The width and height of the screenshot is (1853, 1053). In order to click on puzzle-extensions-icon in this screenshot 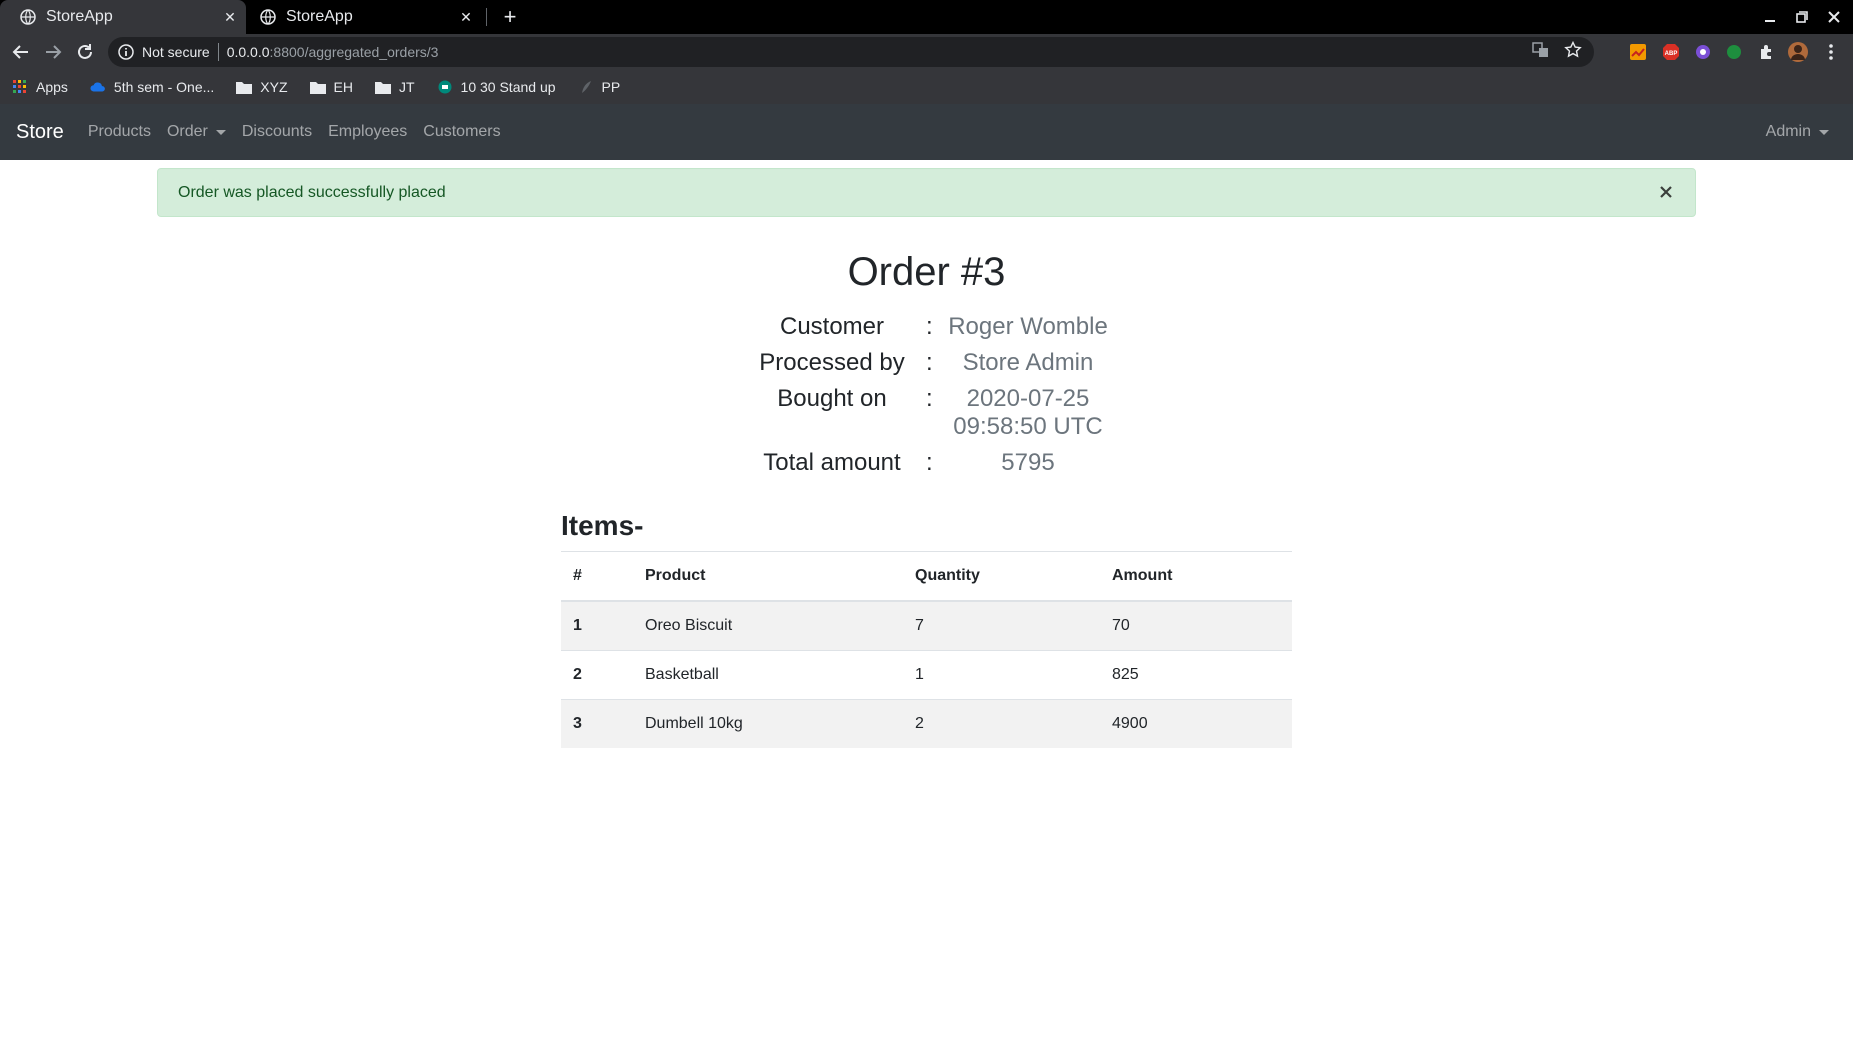, I will do `click(1767, 52)`.